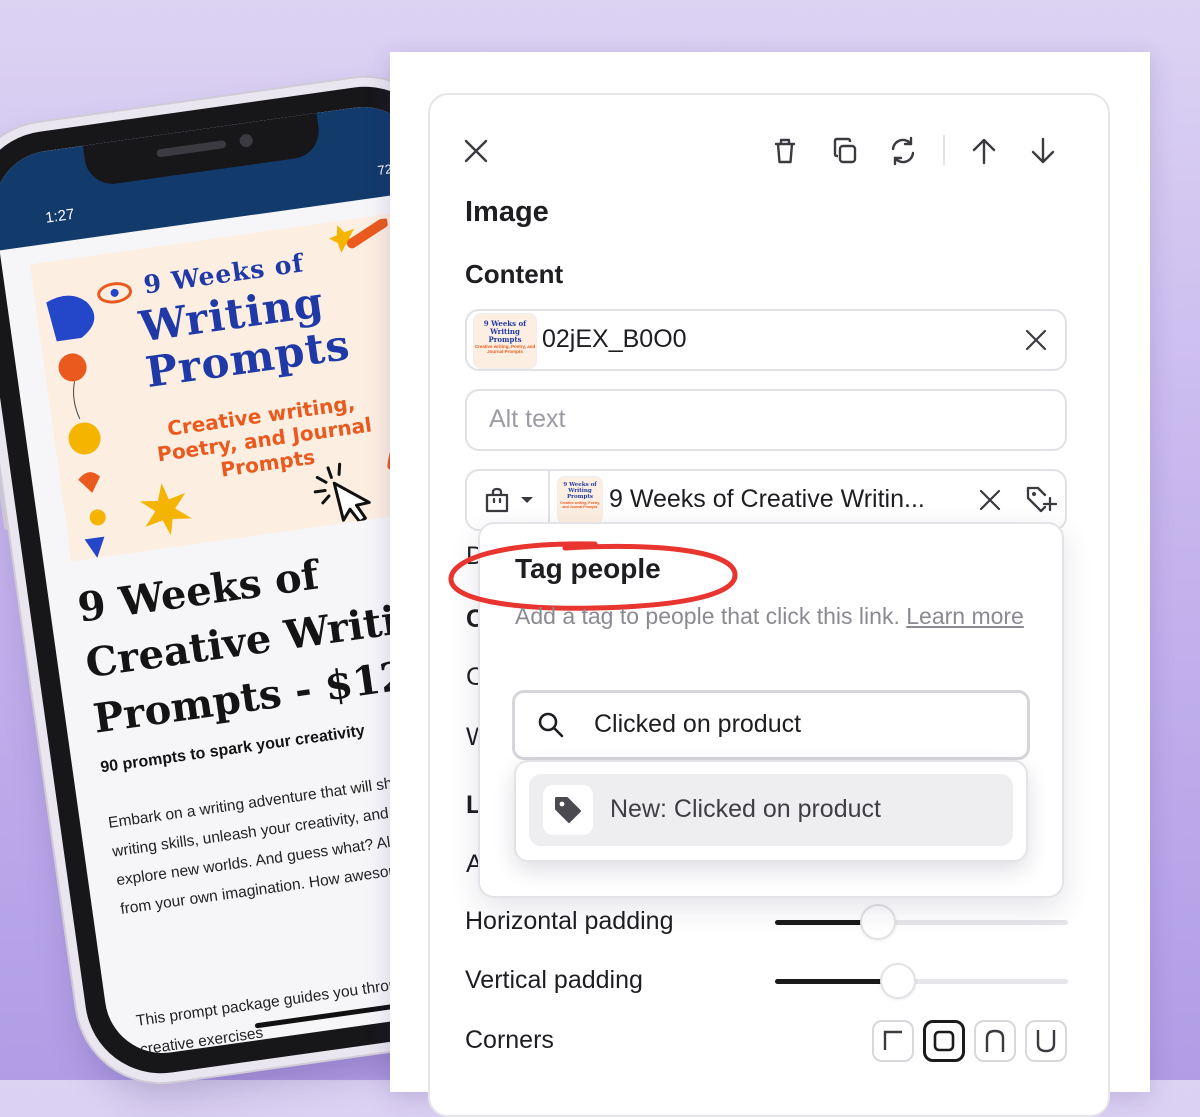 This screenshot has width=1200, height=1117. I want to click on learn-more-link: Learn more, so click(965, 616).